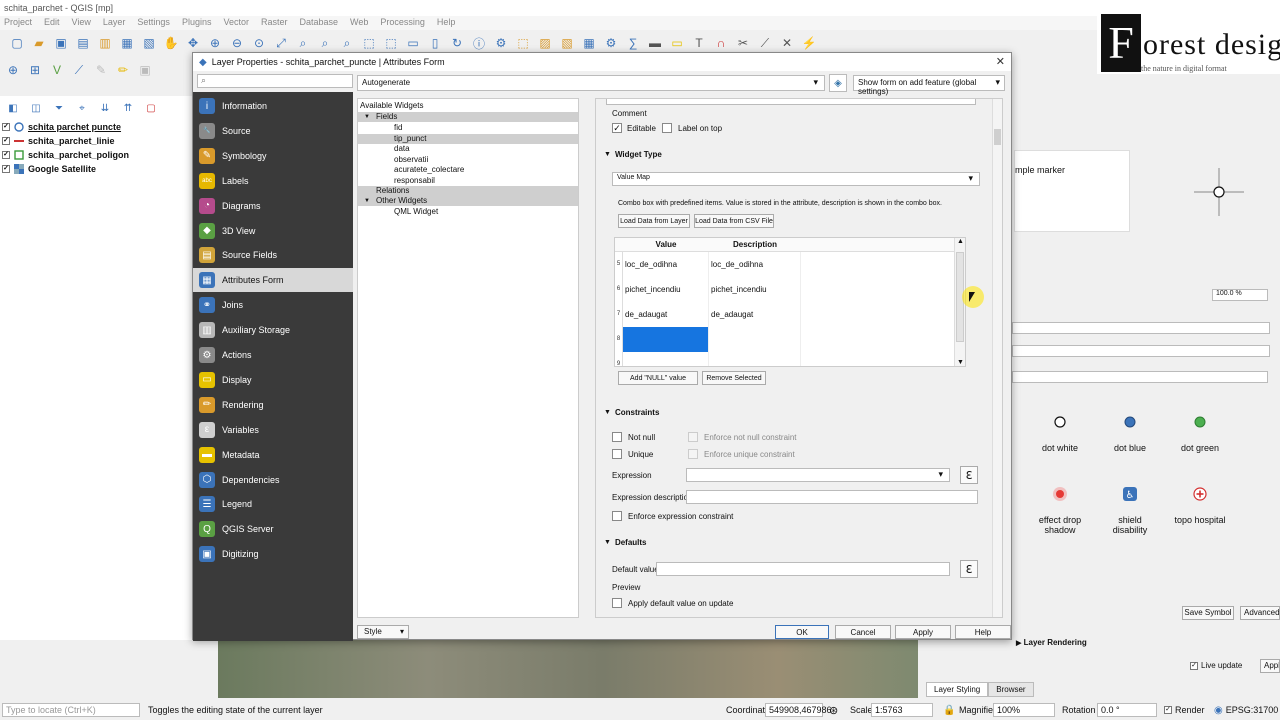 This screenshot has height=720, width=1280. What do you see at coordinates (273, 255) in the screenshot?
I see `nav-item: ▤ Source Fields` at bounding box center [273, 255].